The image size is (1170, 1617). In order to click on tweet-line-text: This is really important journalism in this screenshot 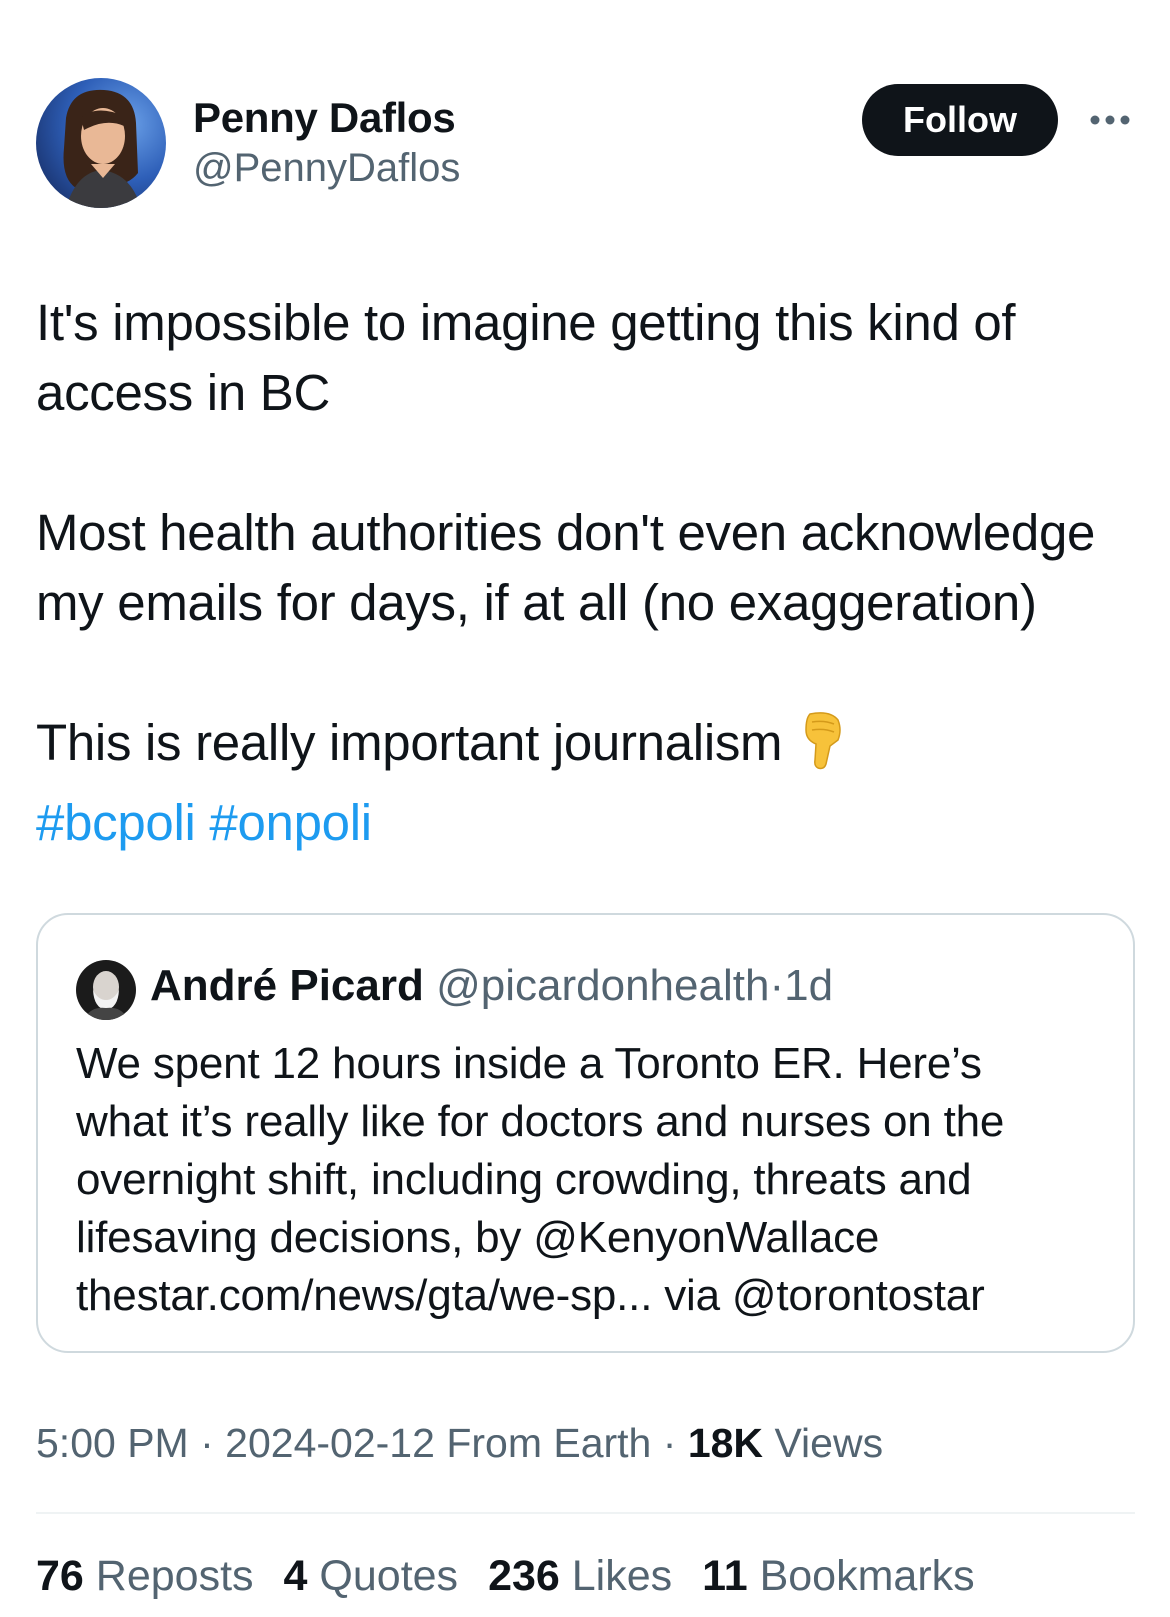, I will do `click(409, 742)`.